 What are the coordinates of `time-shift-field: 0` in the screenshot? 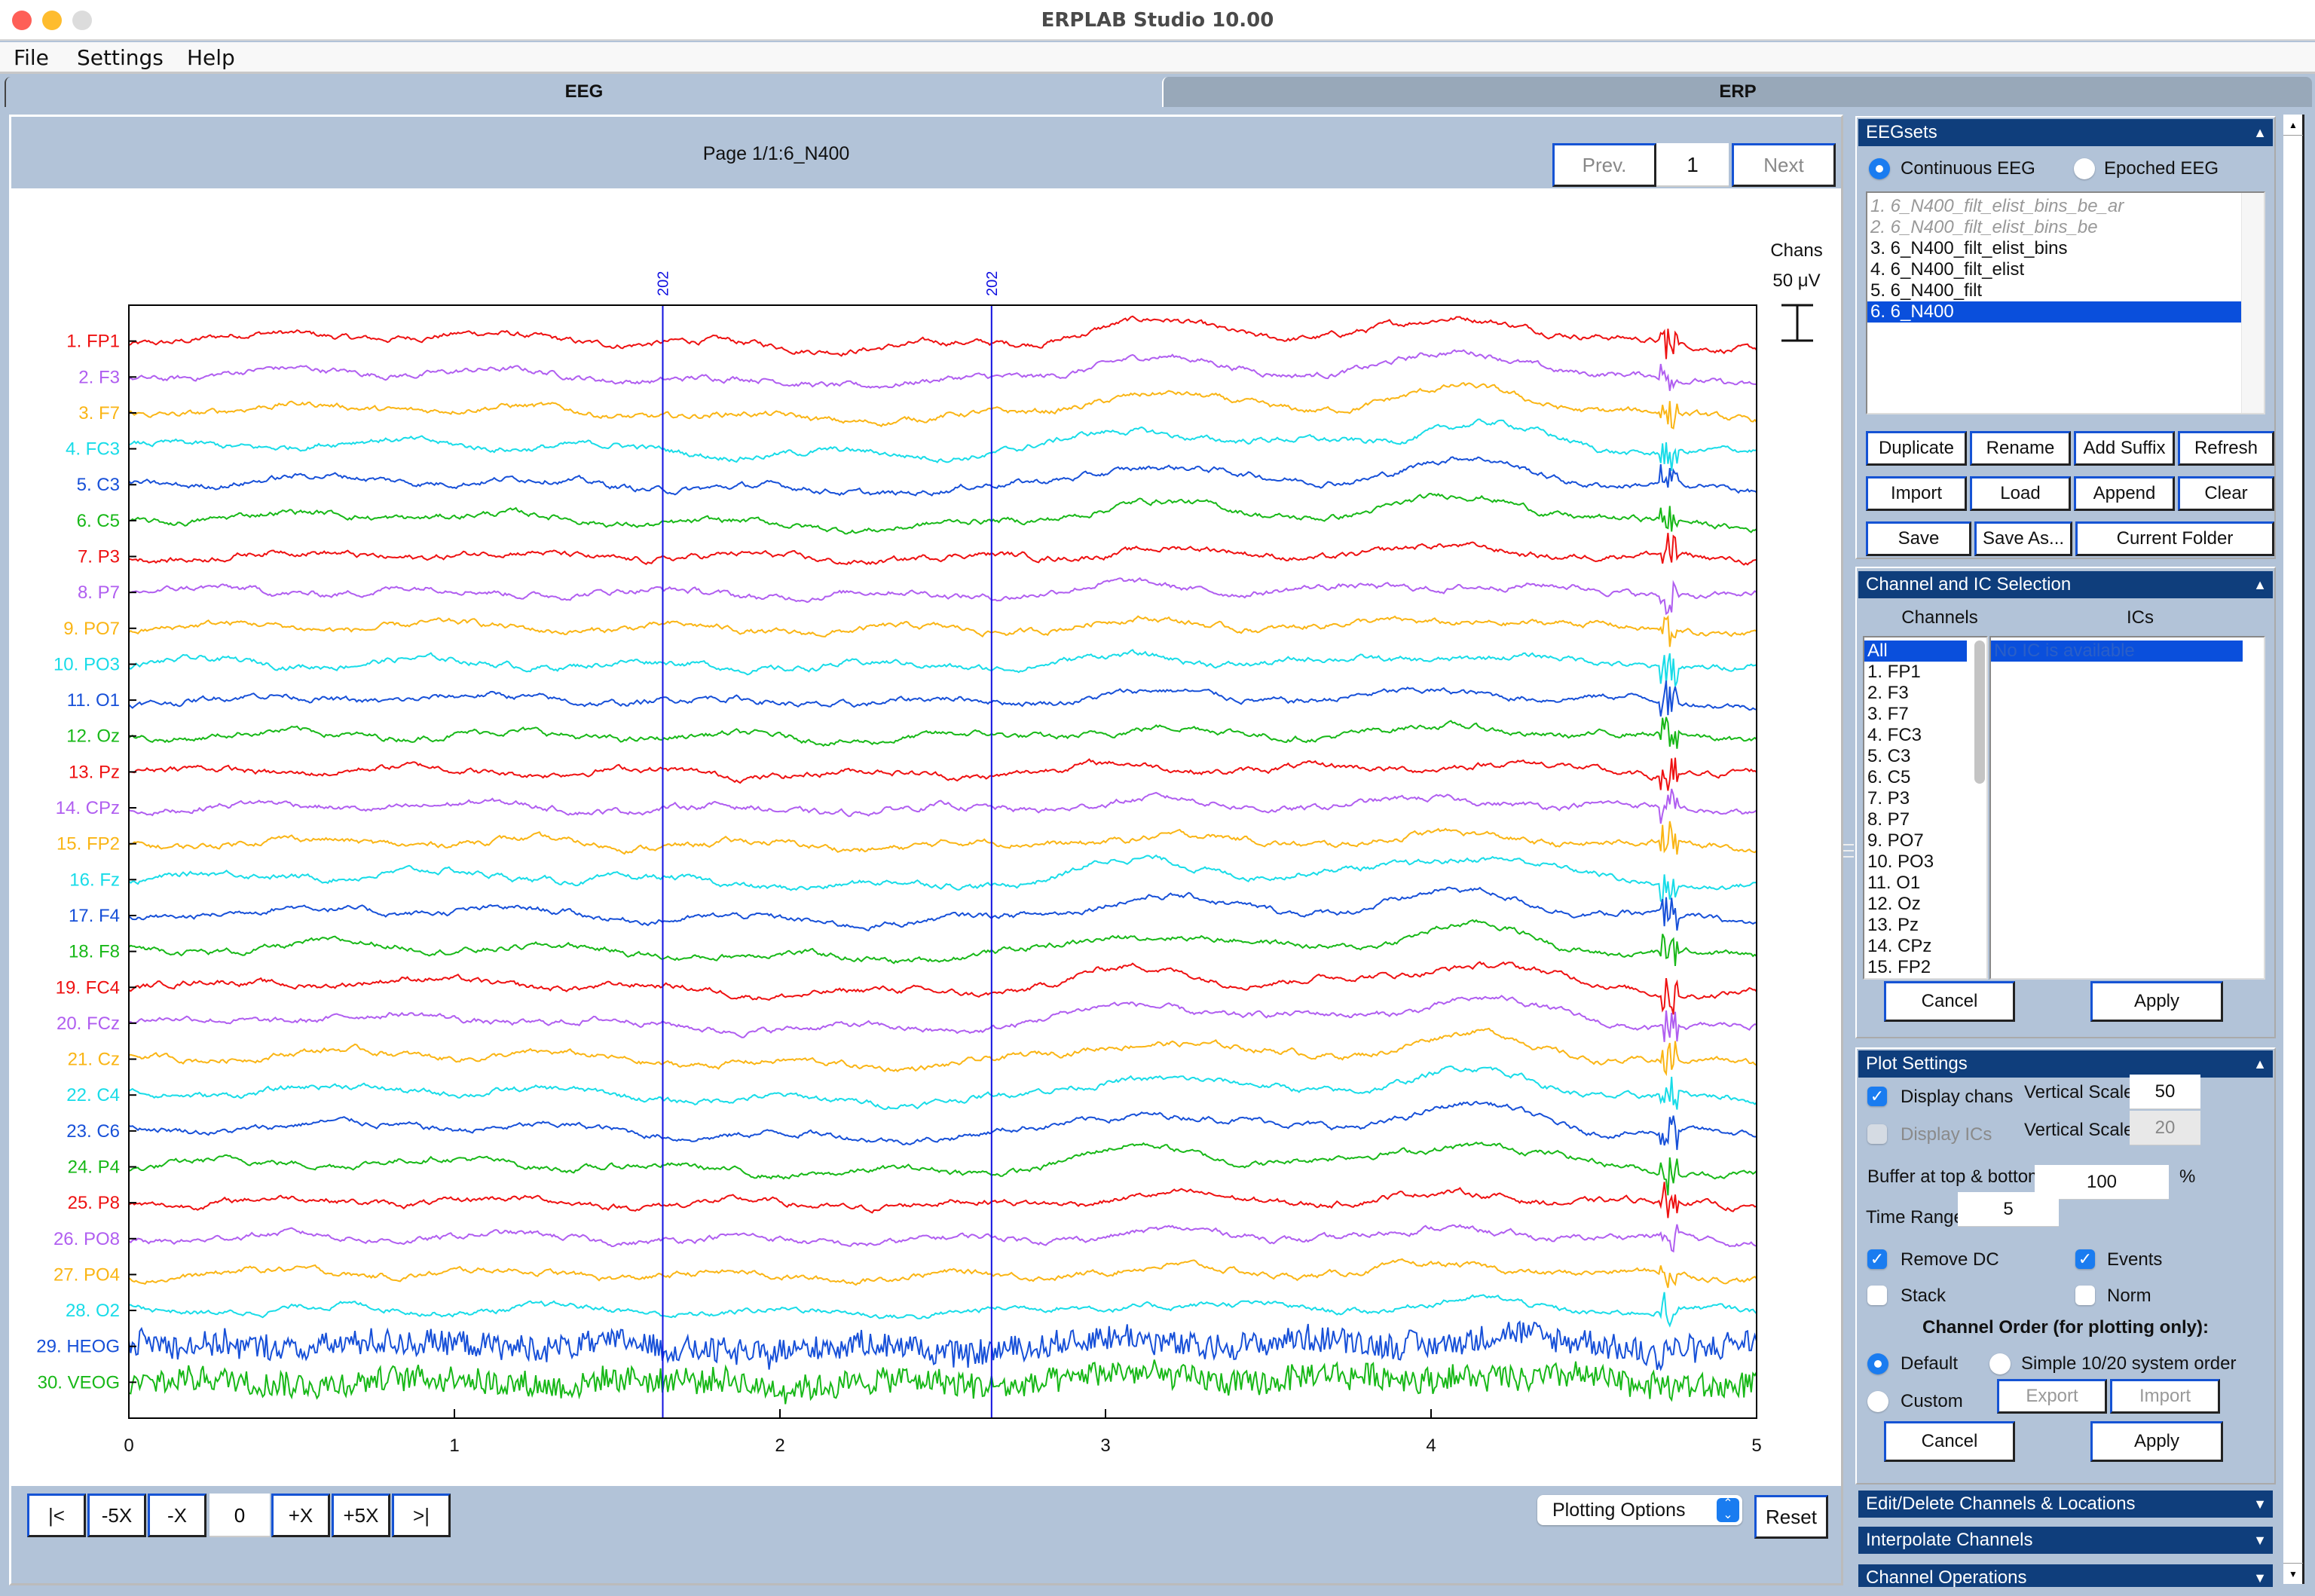 It's located at (239, 1515).